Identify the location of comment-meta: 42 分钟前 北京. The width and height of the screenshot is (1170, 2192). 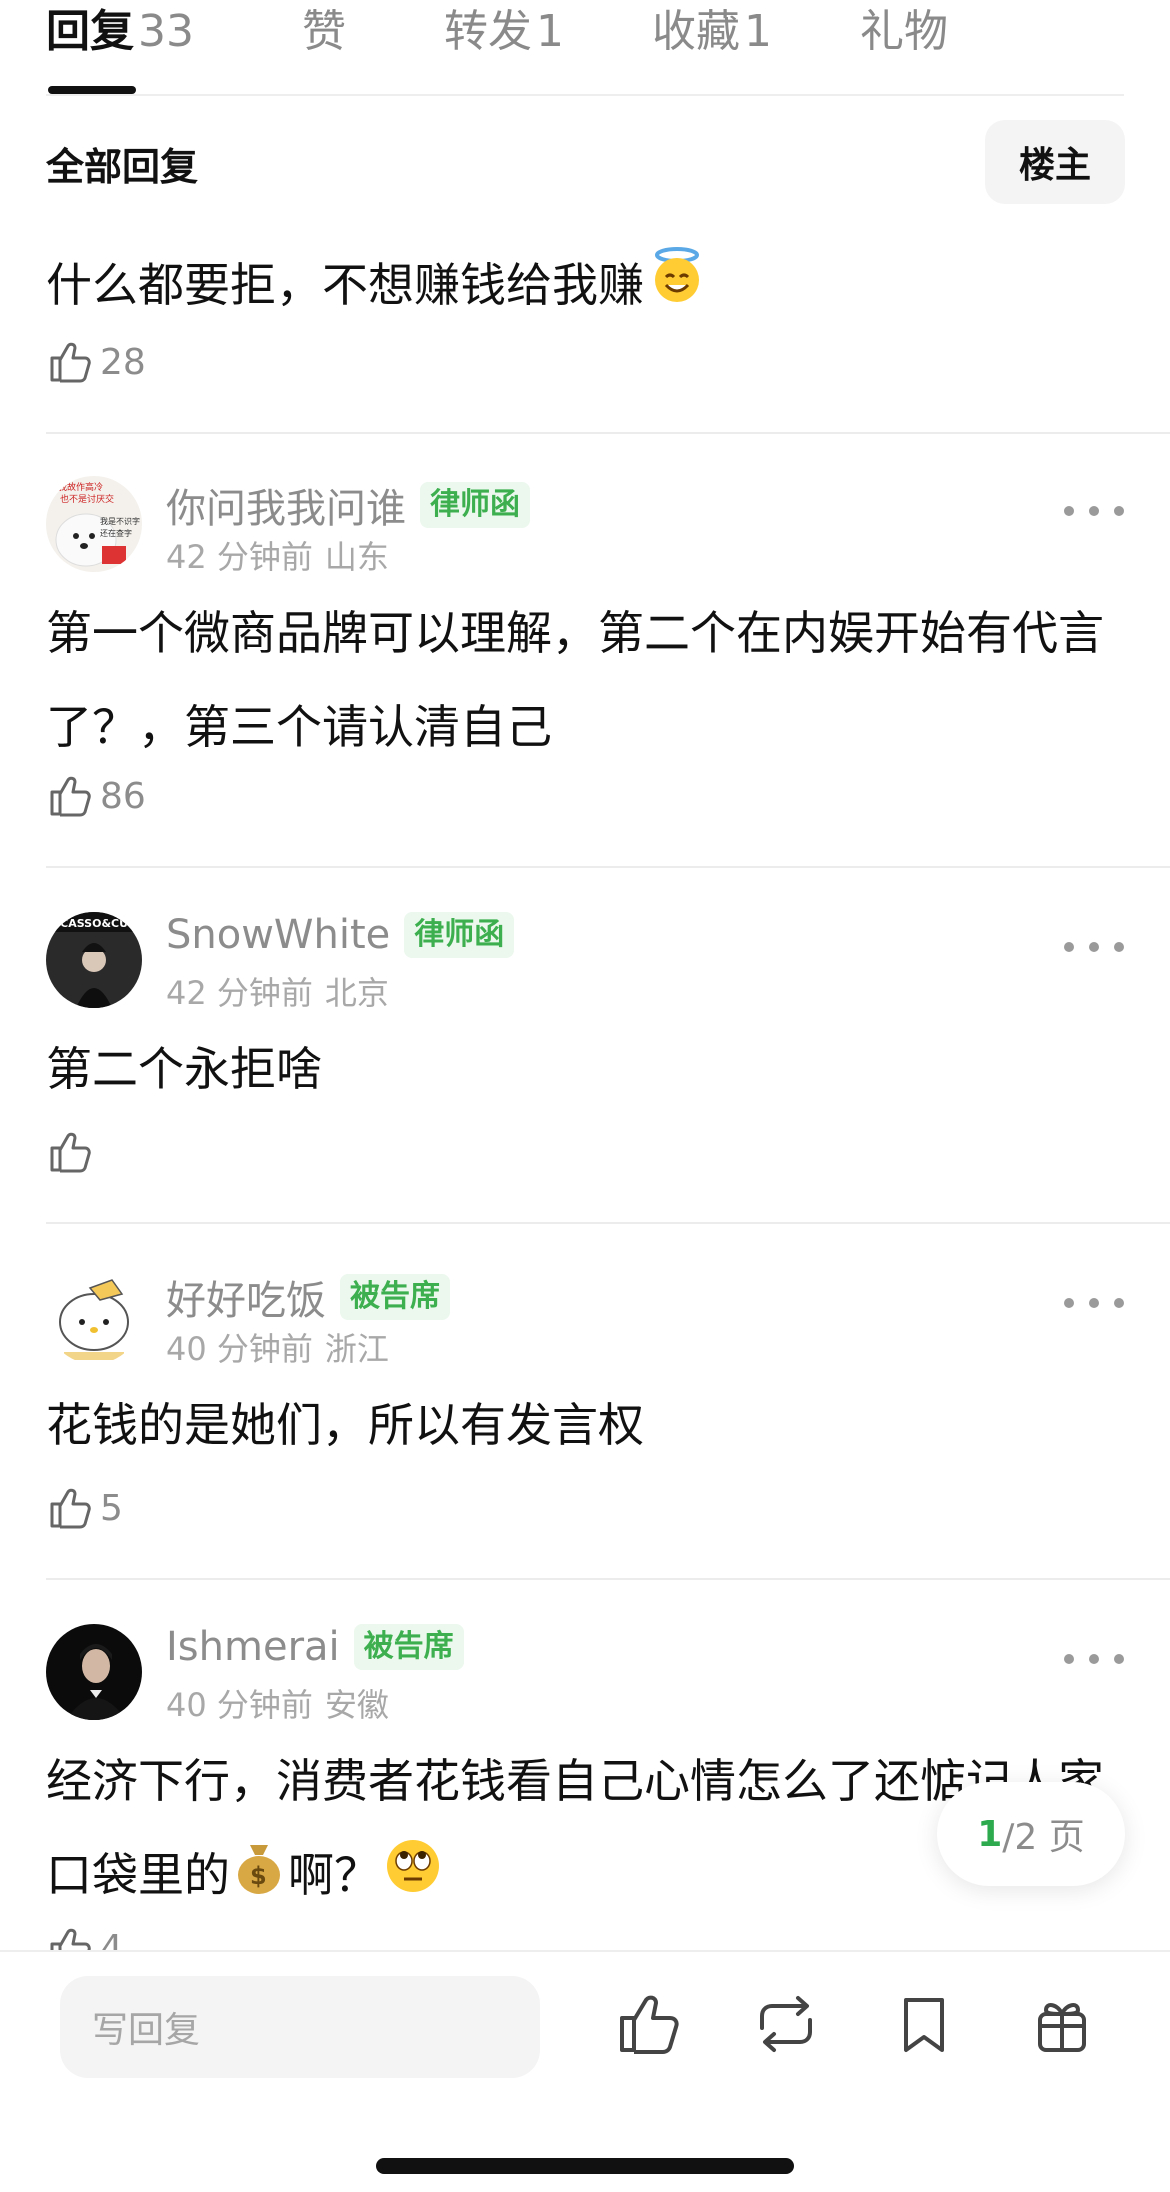
(277, 991).